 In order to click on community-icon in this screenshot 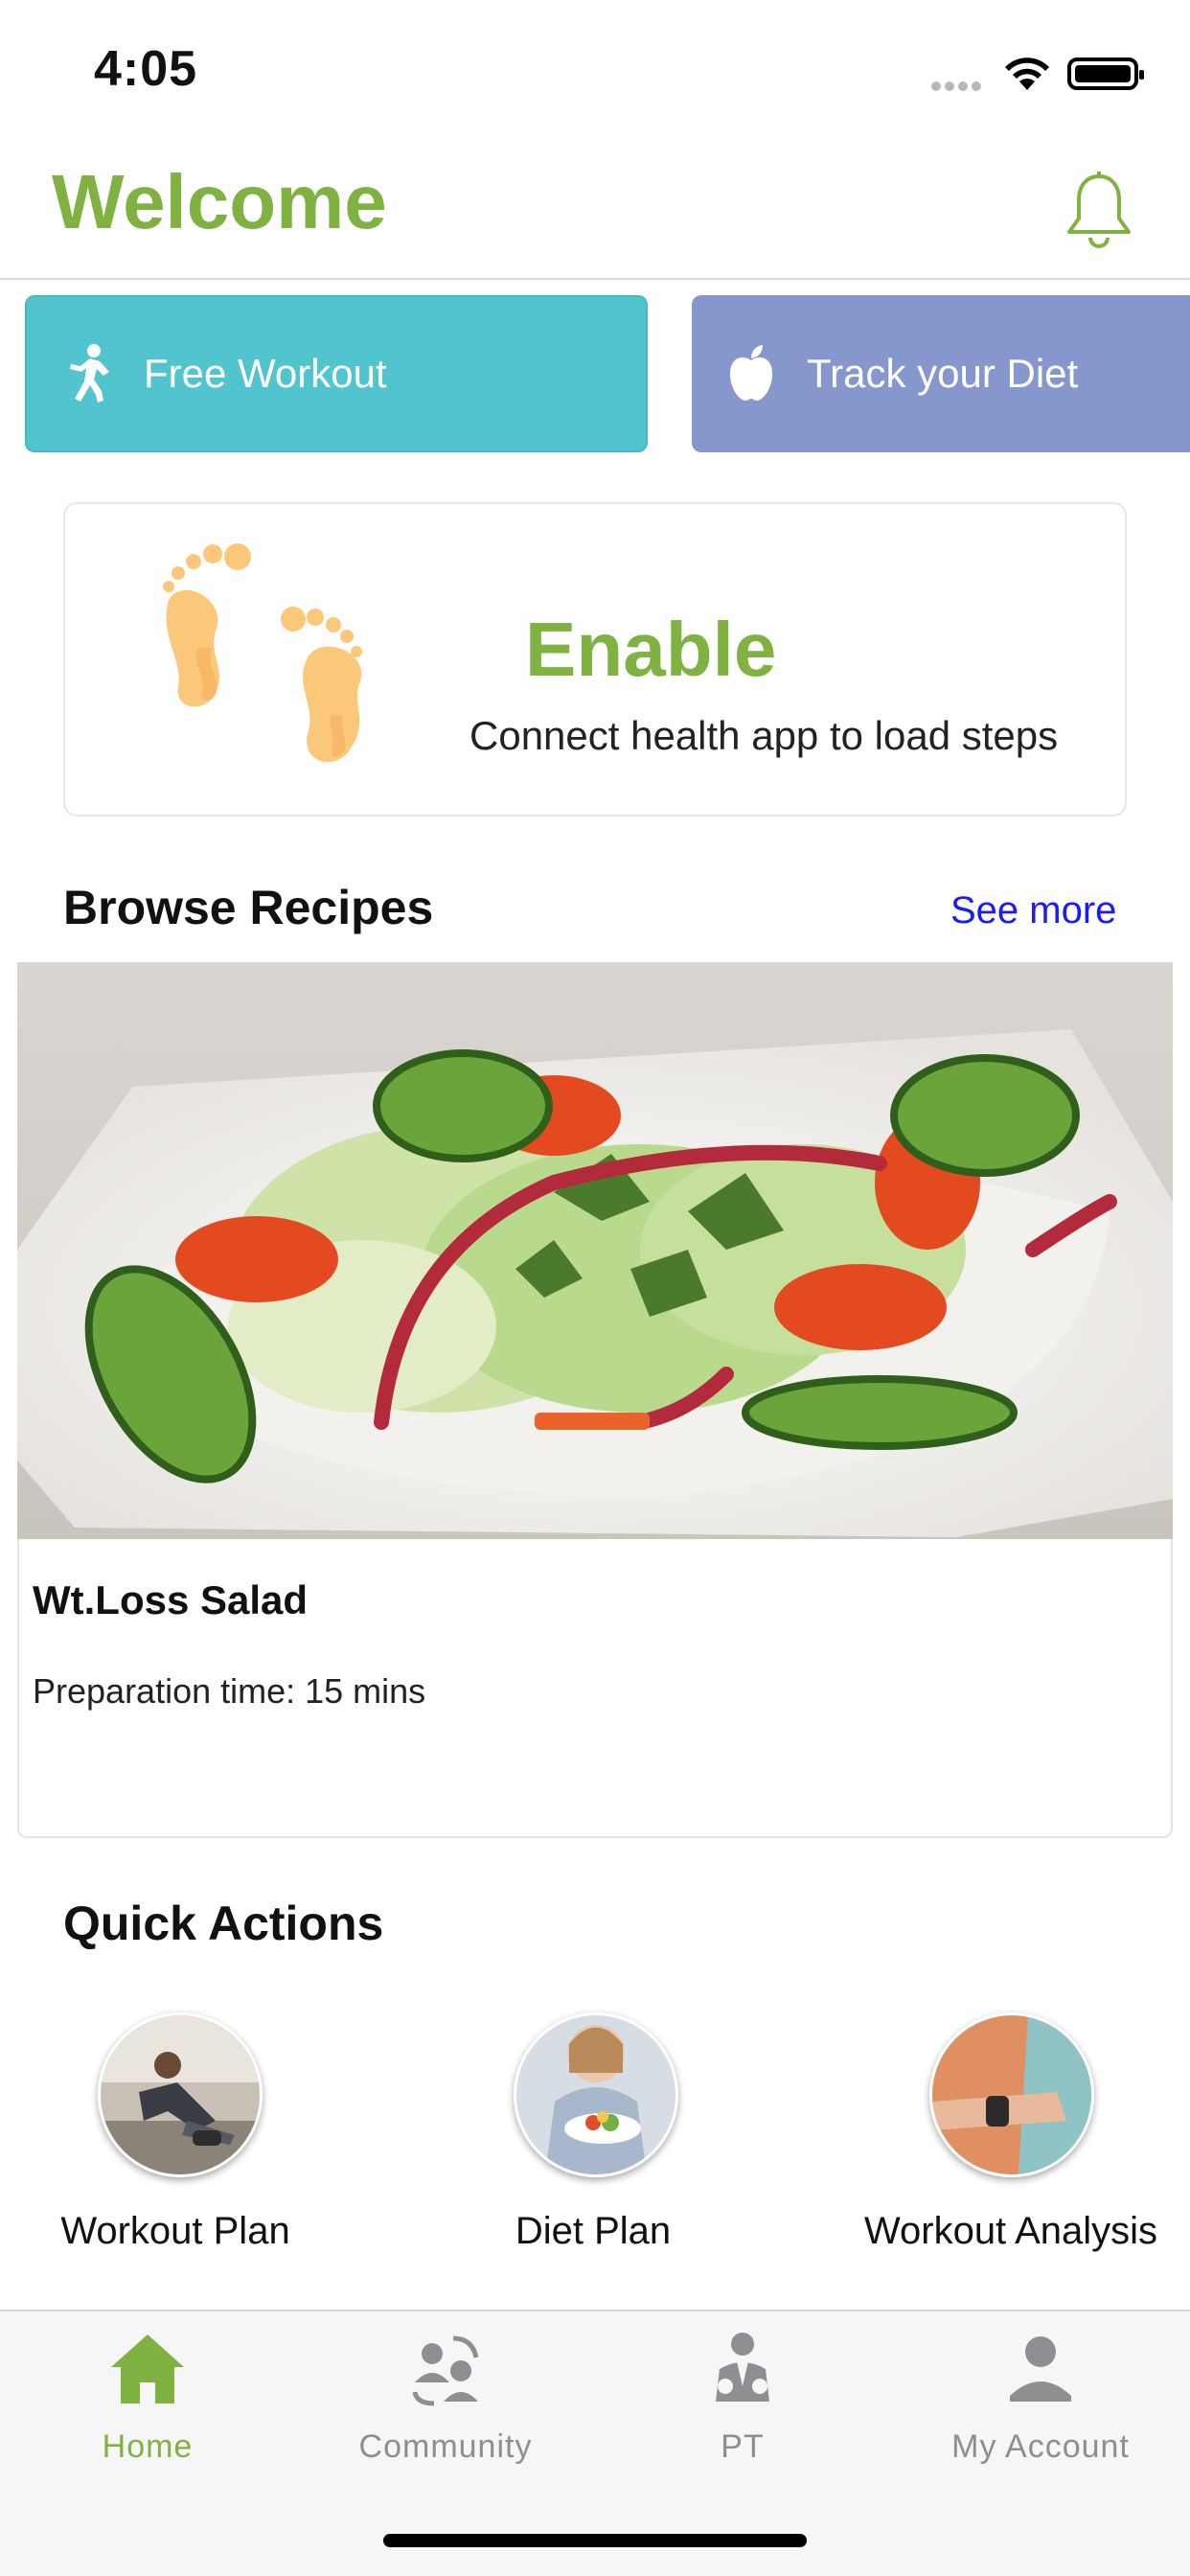, I will do `click(445, 2370)`.